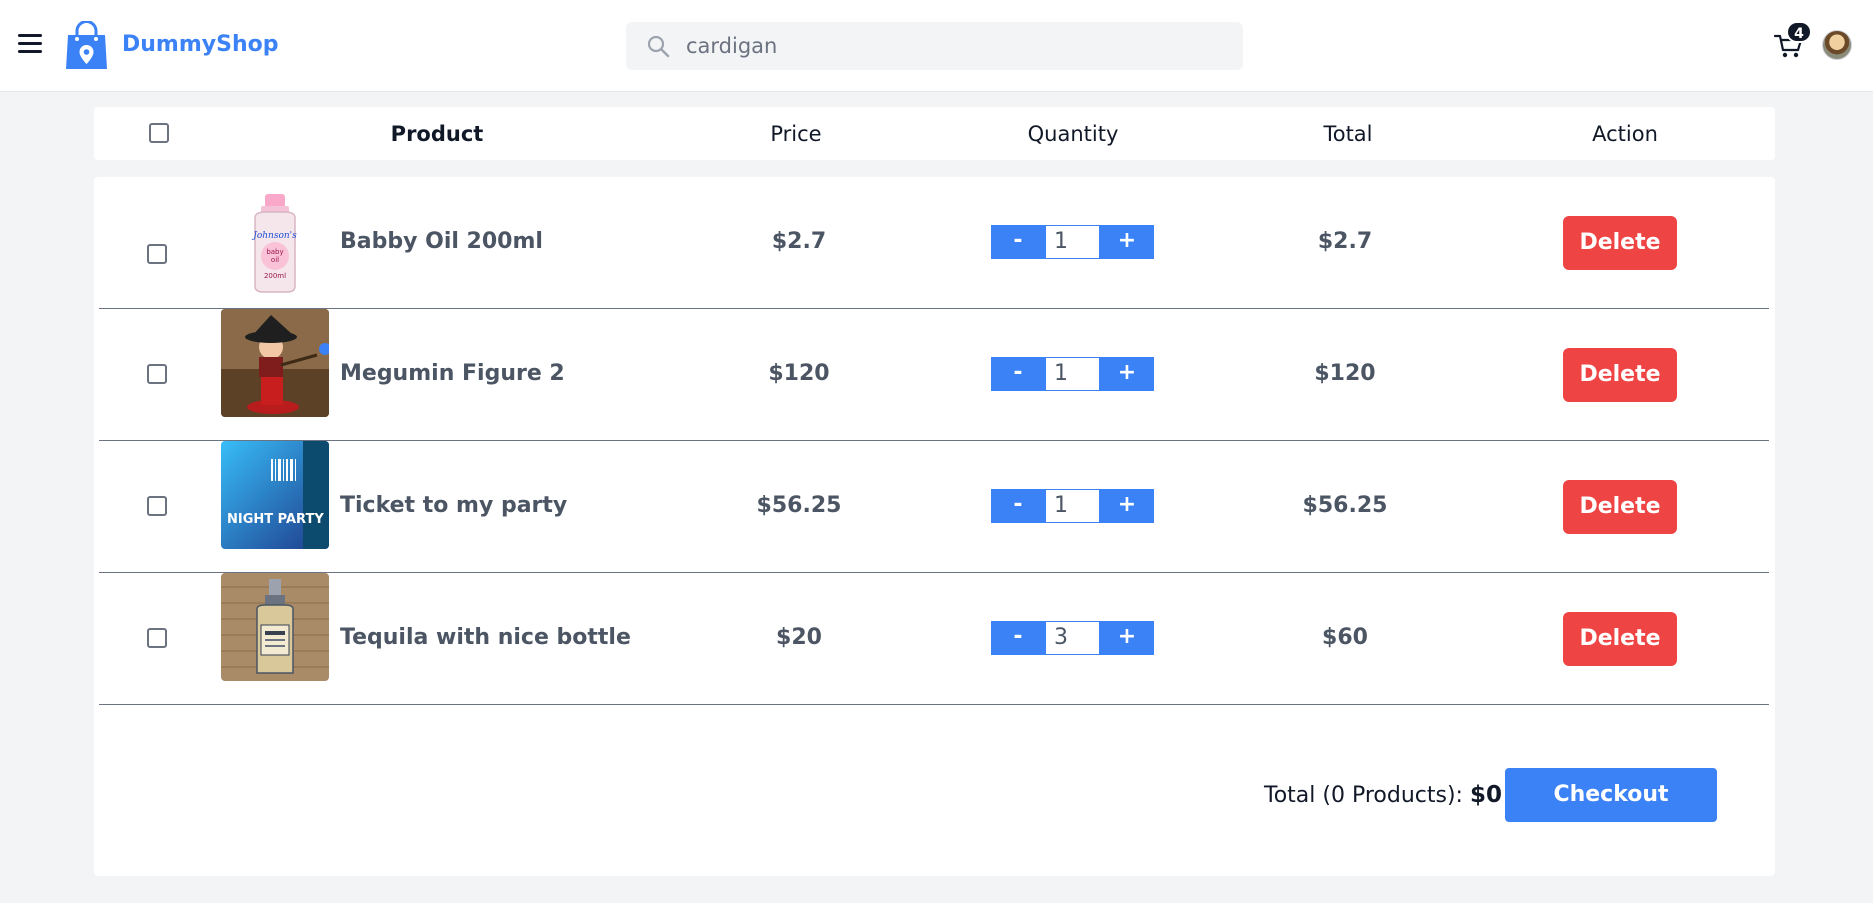 The width and height of the screenshot is (1873, 903). What do you see at coordinates (453, 505) in the screenshot?
I see `product-name: Ticket to my party` at bounding box center [453, 505].